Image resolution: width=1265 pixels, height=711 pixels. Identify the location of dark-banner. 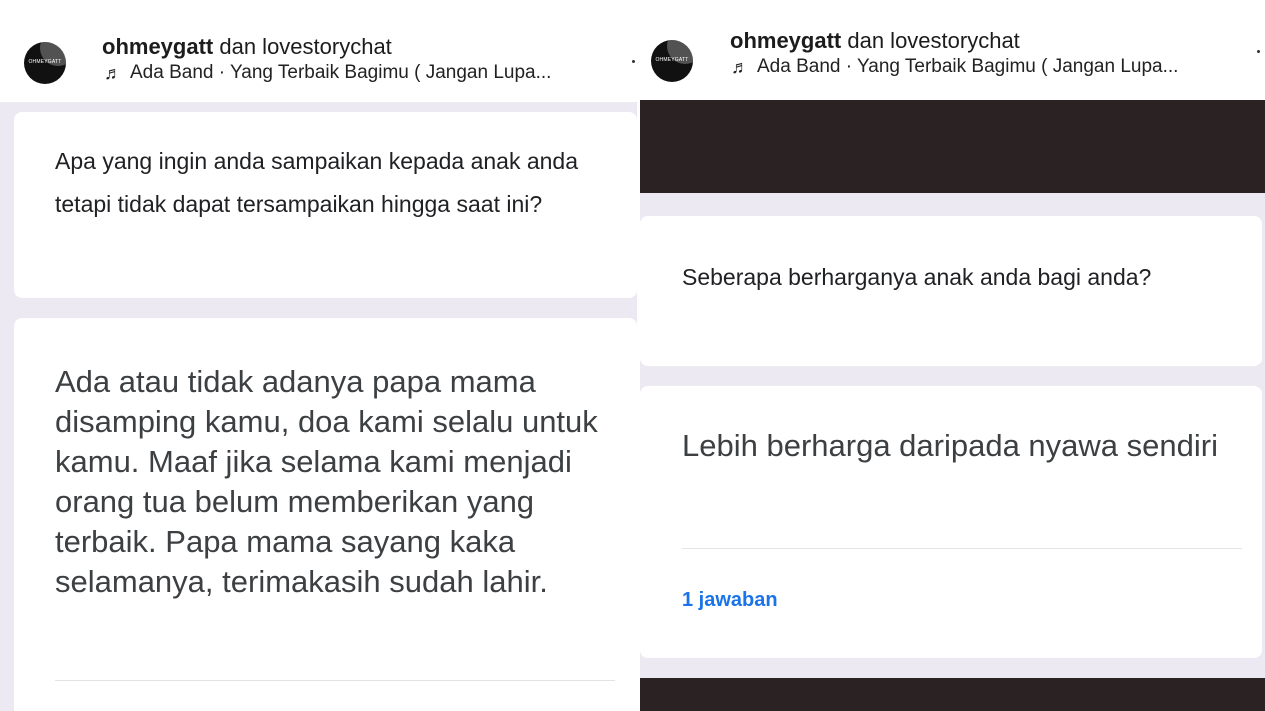
(952, 146).